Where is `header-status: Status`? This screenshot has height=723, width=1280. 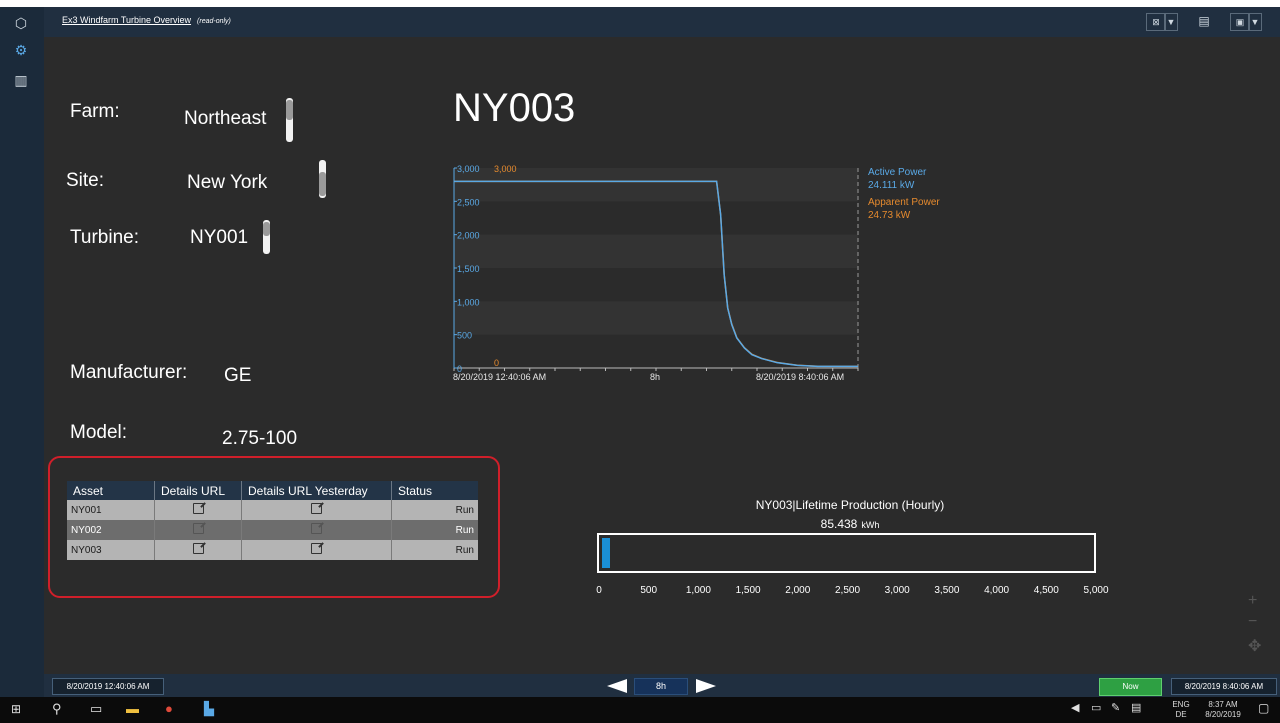 header-status: Status is located at coordinates (434, 490).